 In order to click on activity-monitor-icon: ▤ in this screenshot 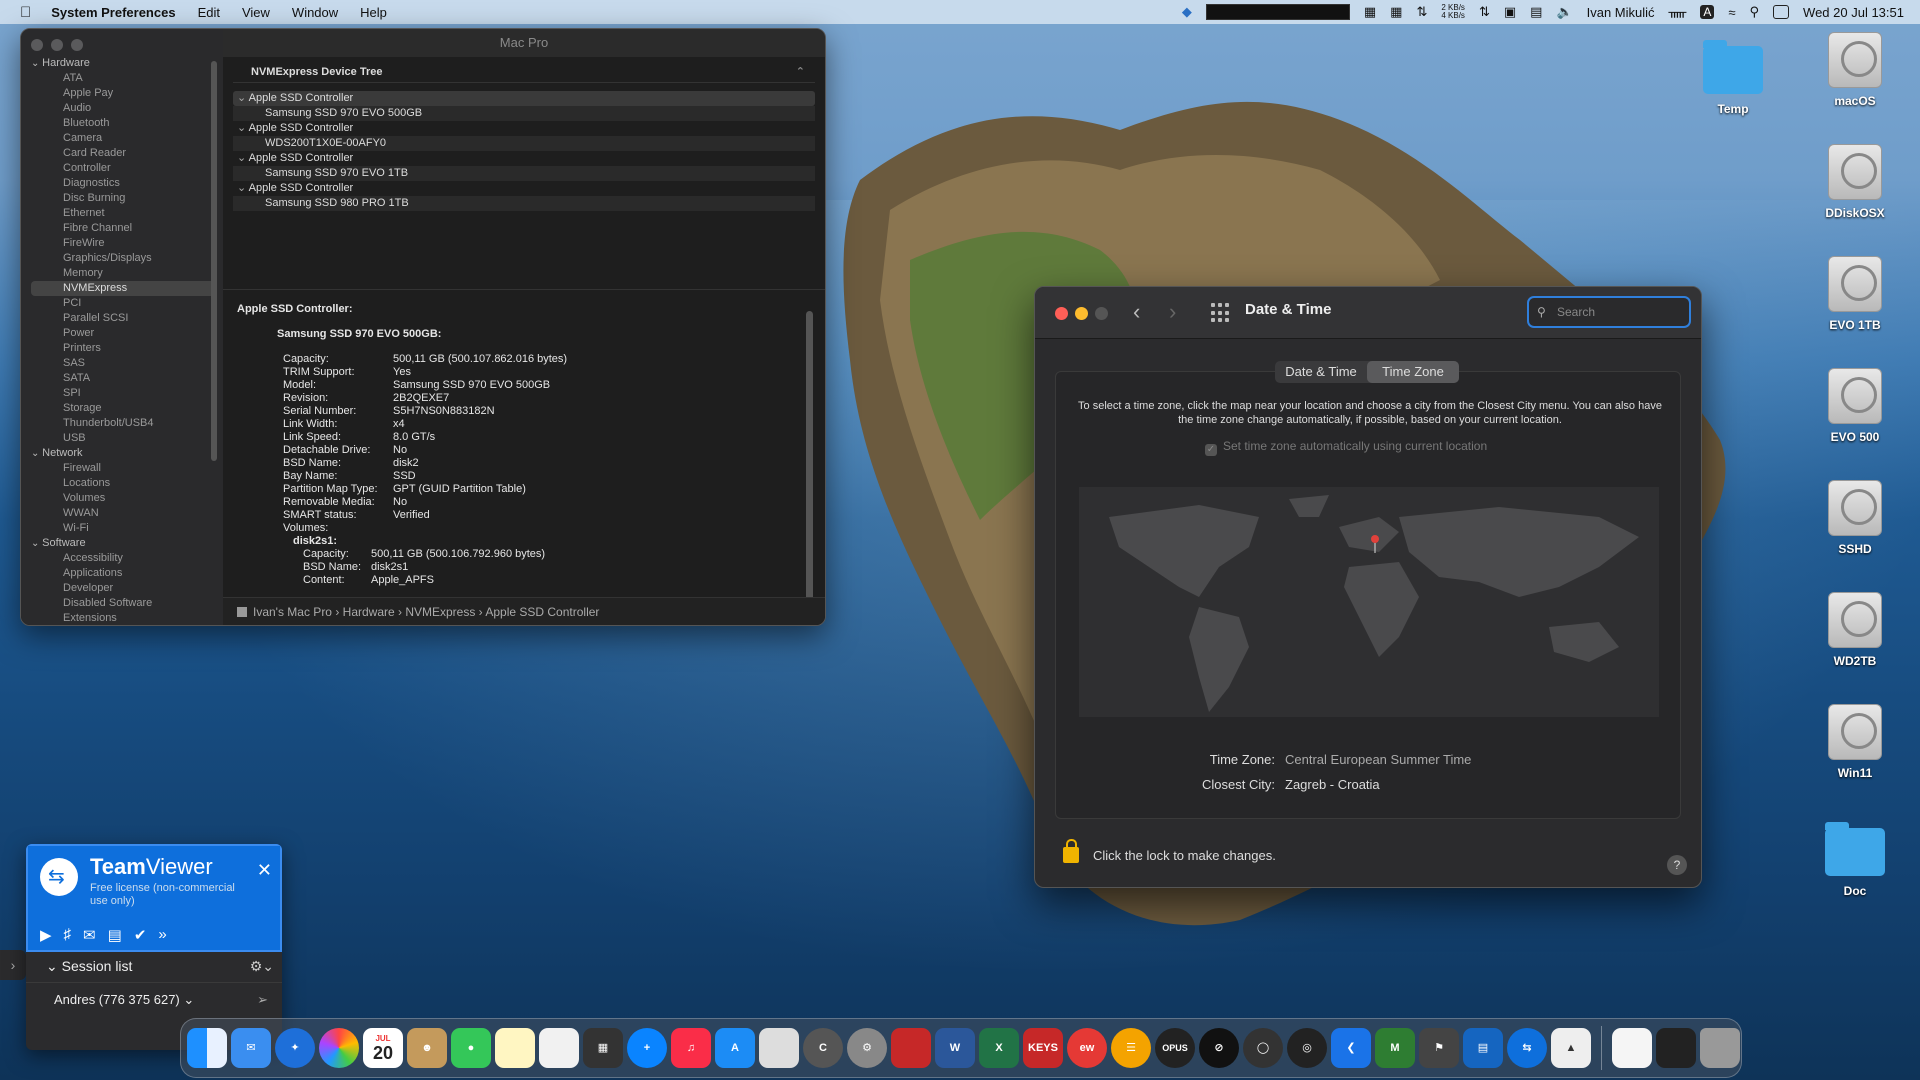, I will do `click(1536, 12)`.